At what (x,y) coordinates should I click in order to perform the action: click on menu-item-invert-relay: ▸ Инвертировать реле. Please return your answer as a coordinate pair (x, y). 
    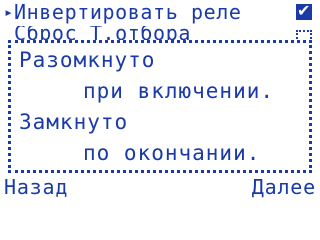
    Looking at the image, I should click on (123, 12).